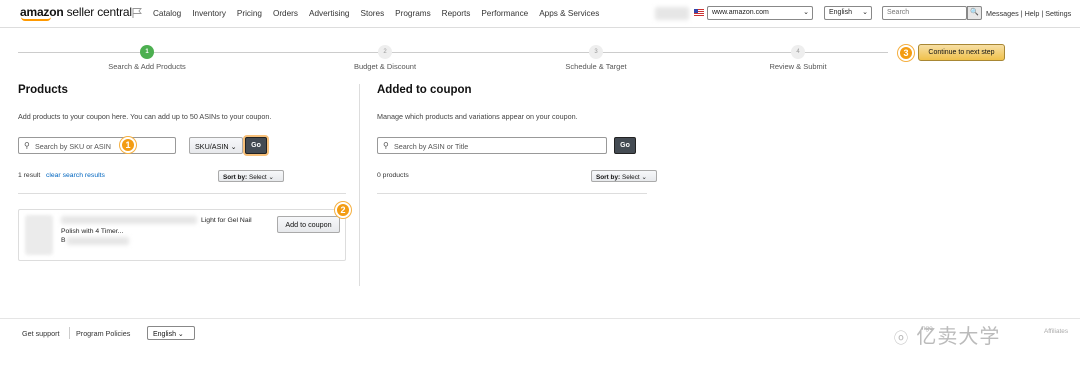 This screenshot has height=386, width=1080. I want to click on coupon-search-input: ⚲ Search by ASIN or Title, so click(492, 145).